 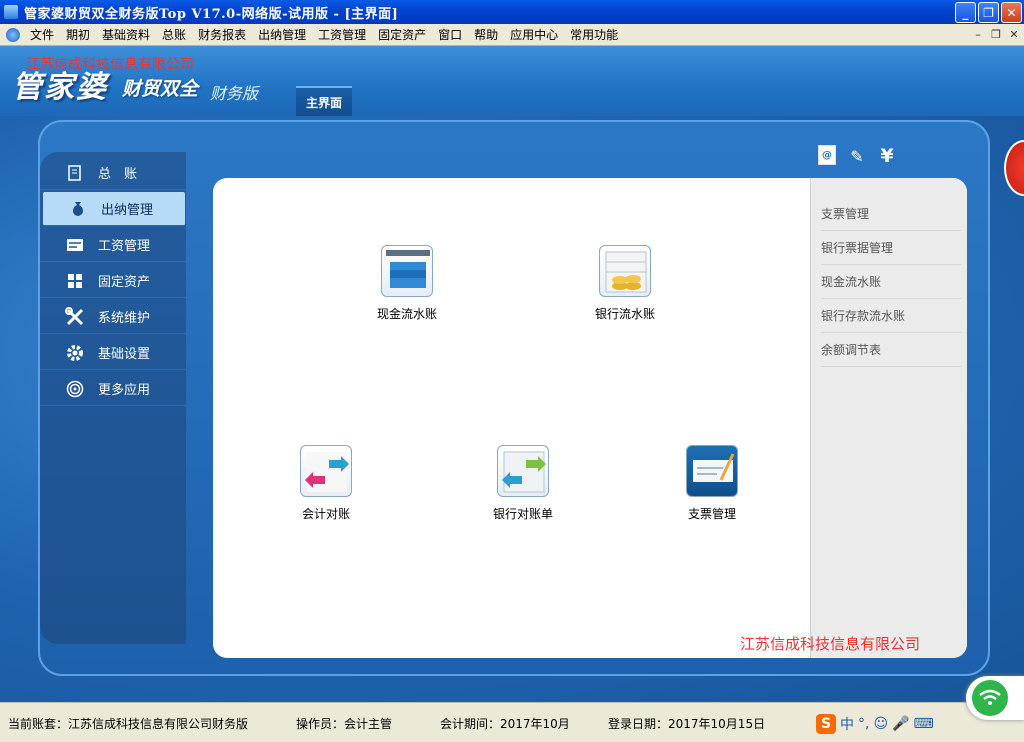 What do you see at coordinates (978, 34) in the screenshot?
I see `mdi-minimize-button: –` at bounding box center [978, 34].